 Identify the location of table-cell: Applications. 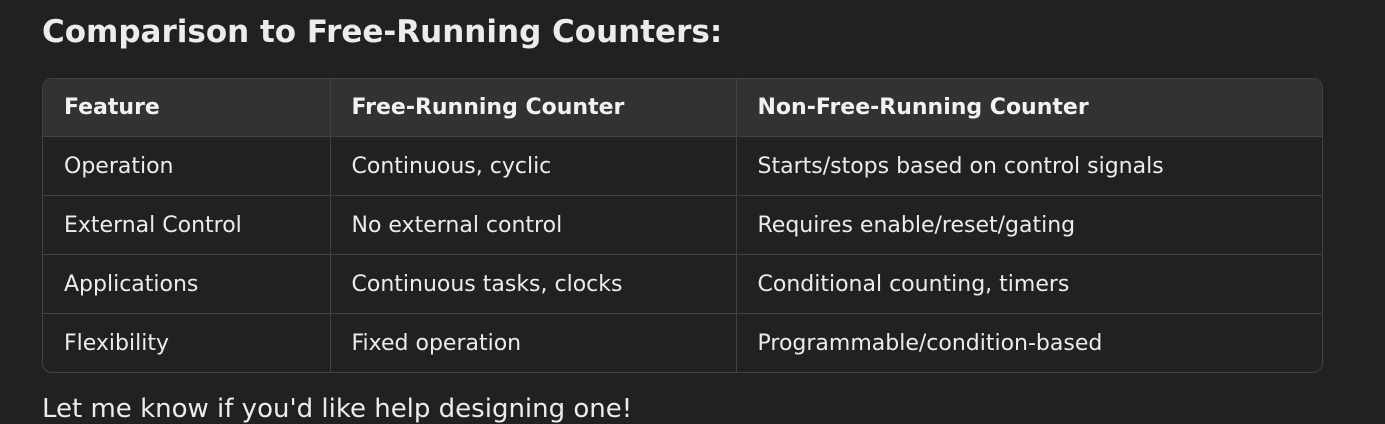
(187, 284).